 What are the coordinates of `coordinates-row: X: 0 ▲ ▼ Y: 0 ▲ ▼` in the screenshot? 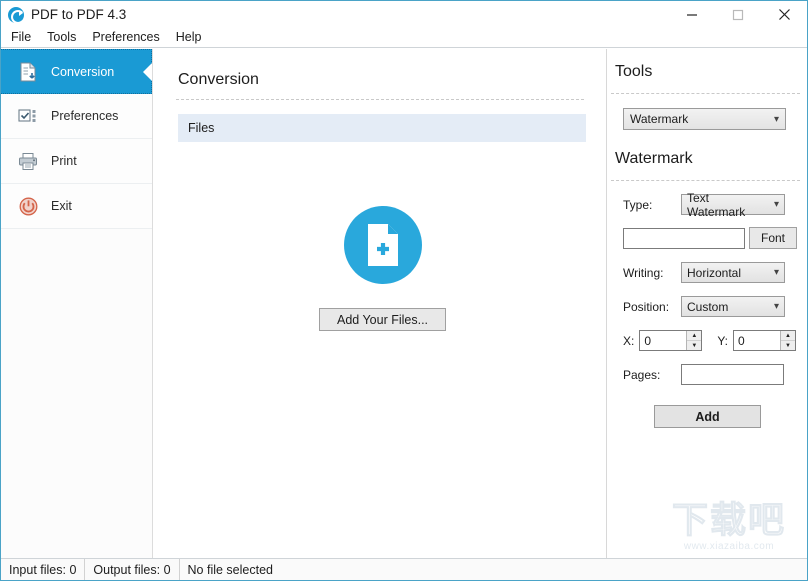 It's located at (715, 340).